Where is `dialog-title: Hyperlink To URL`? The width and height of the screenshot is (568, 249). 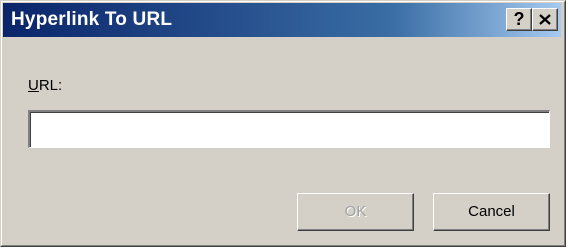
dialog-title: Hyperlink To URL is located at coordinates (92, 19).